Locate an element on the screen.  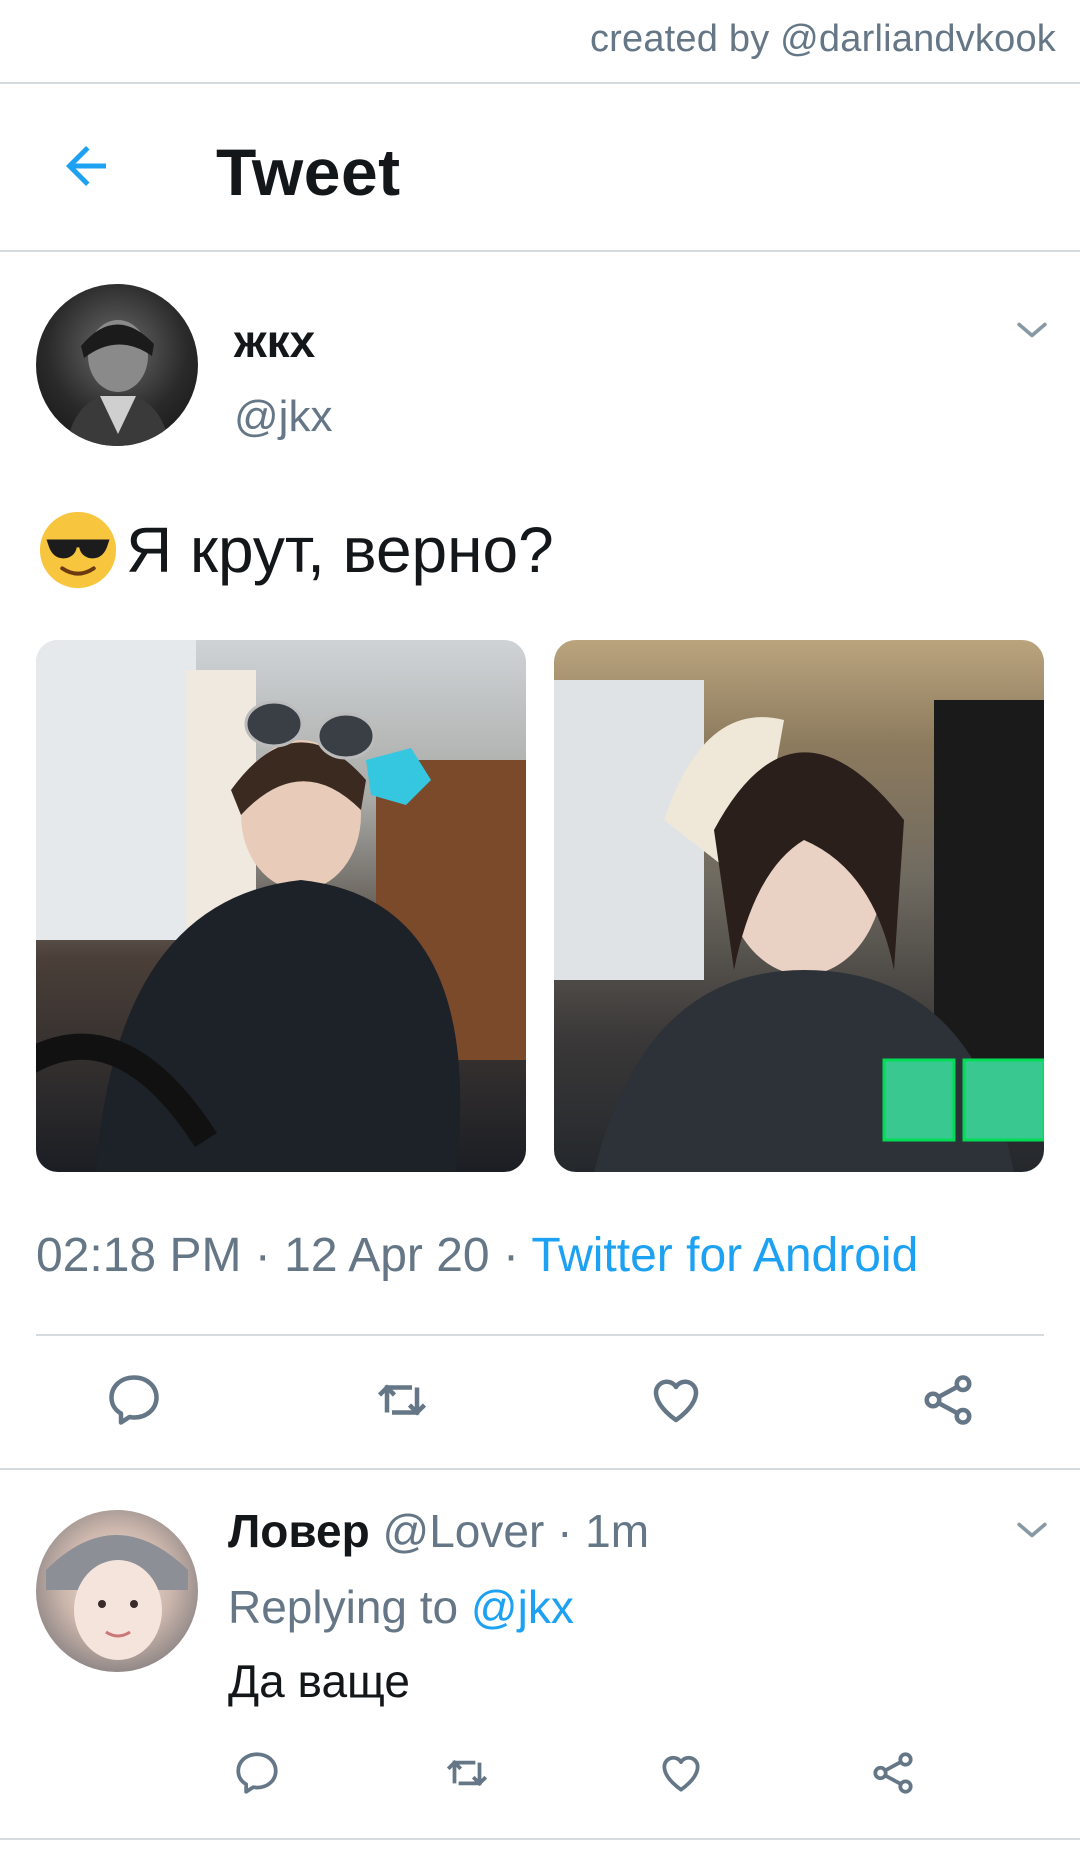
replying-prefix: Replying to is located at coordinates (343, 1607).